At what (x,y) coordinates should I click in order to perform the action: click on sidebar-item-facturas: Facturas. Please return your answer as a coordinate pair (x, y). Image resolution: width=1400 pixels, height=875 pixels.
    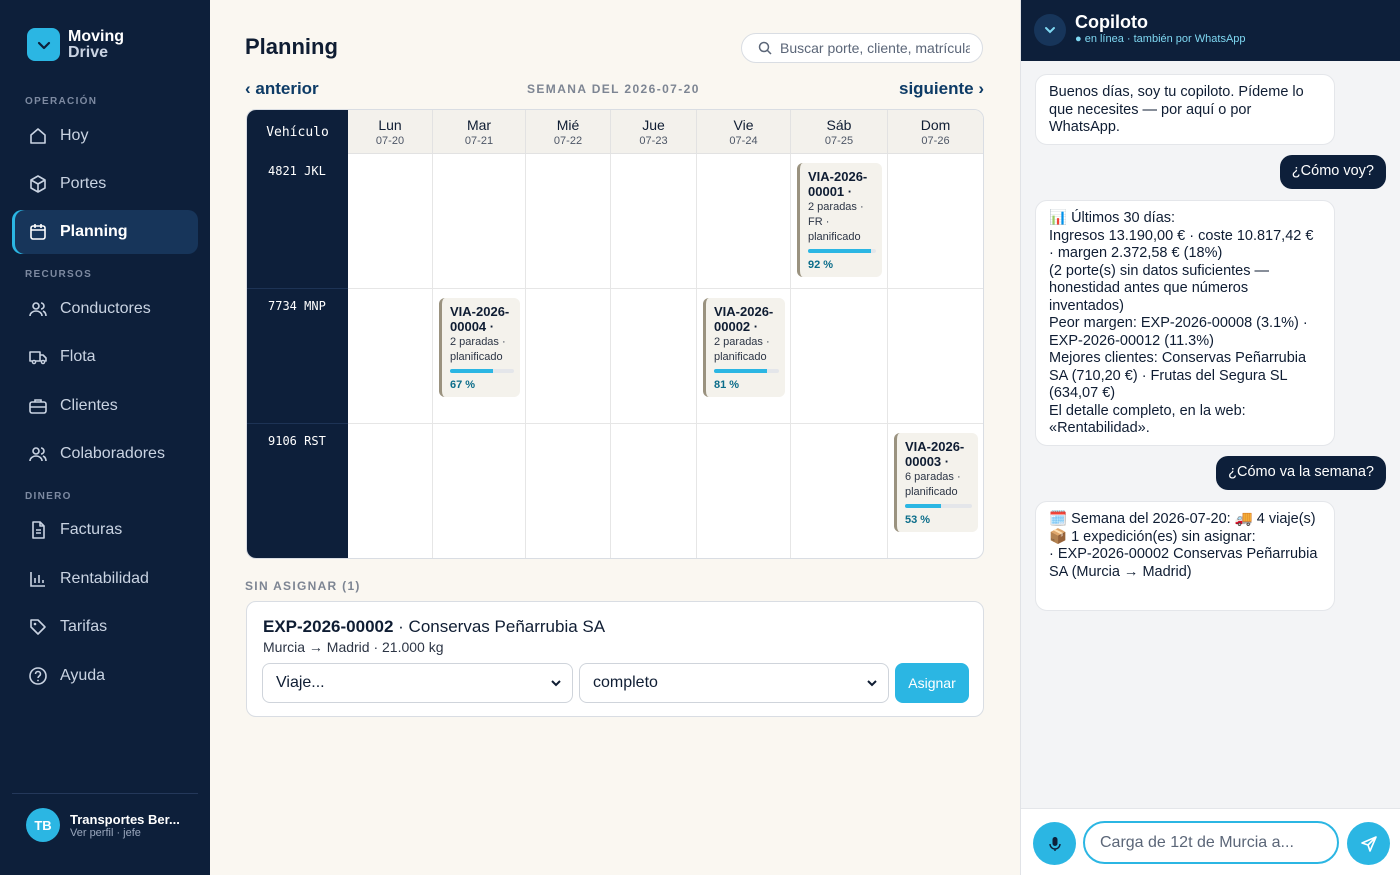
    Looking at the image, I should click on (105, 530).